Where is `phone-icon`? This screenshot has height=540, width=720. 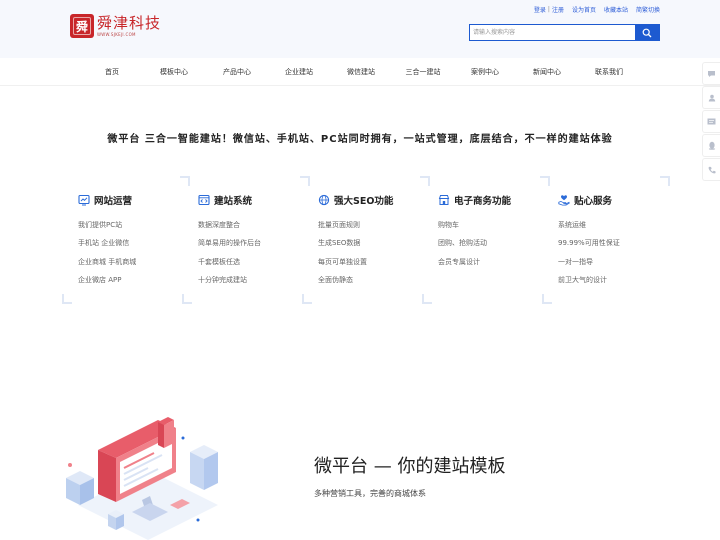 phone-icon is located at coordinates (712, 169).